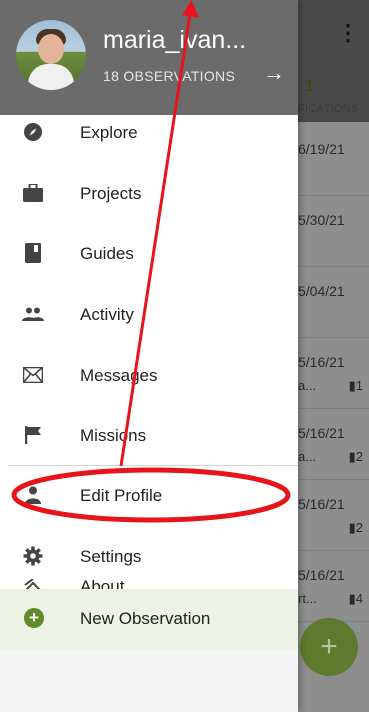  Describe the element at coordinates (151, 495) in the screenshot. I see `highlight-ellipse` at that location.